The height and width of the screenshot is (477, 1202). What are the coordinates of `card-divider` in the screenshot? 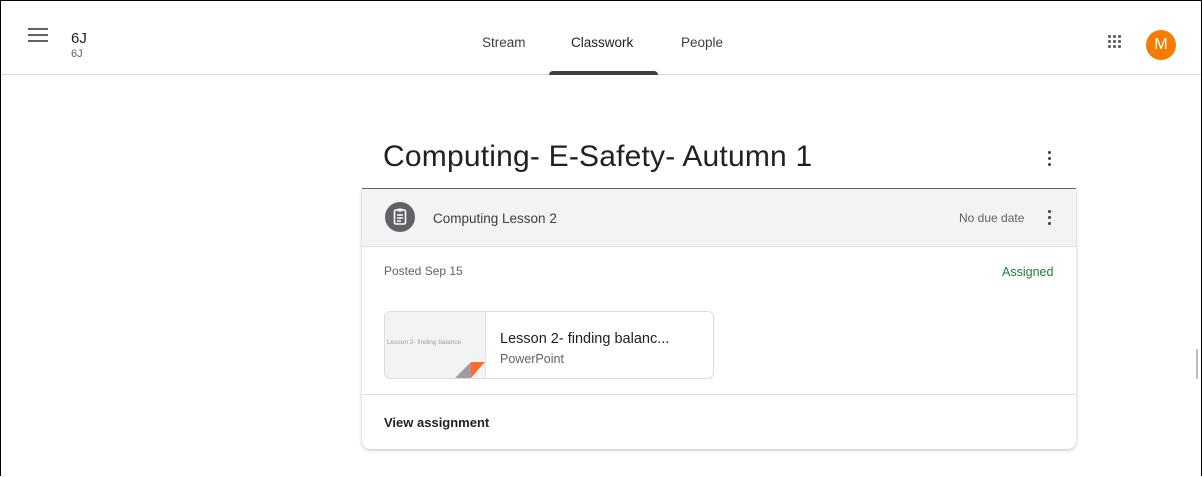 It's located at (719, 394).